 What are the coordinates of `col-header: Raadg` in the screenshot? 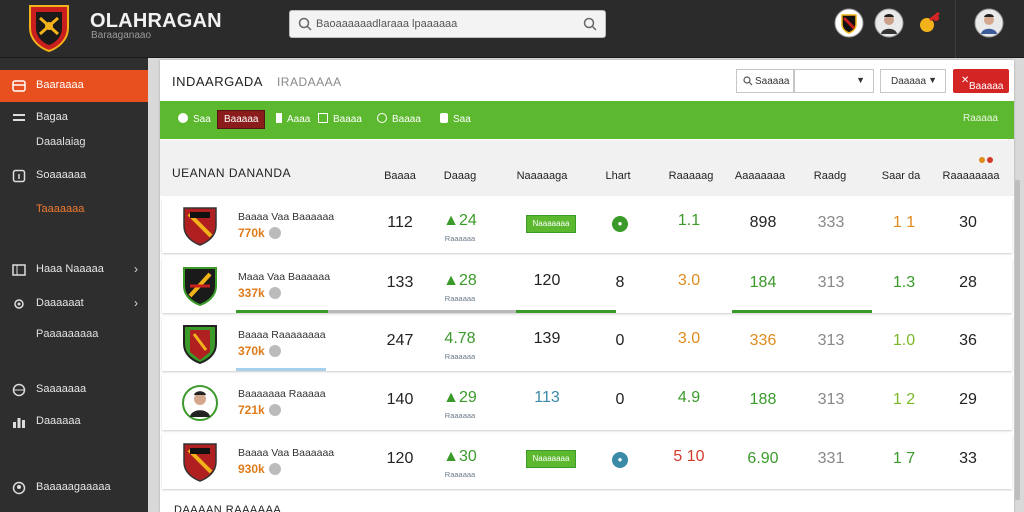 It's located at (830, 176).